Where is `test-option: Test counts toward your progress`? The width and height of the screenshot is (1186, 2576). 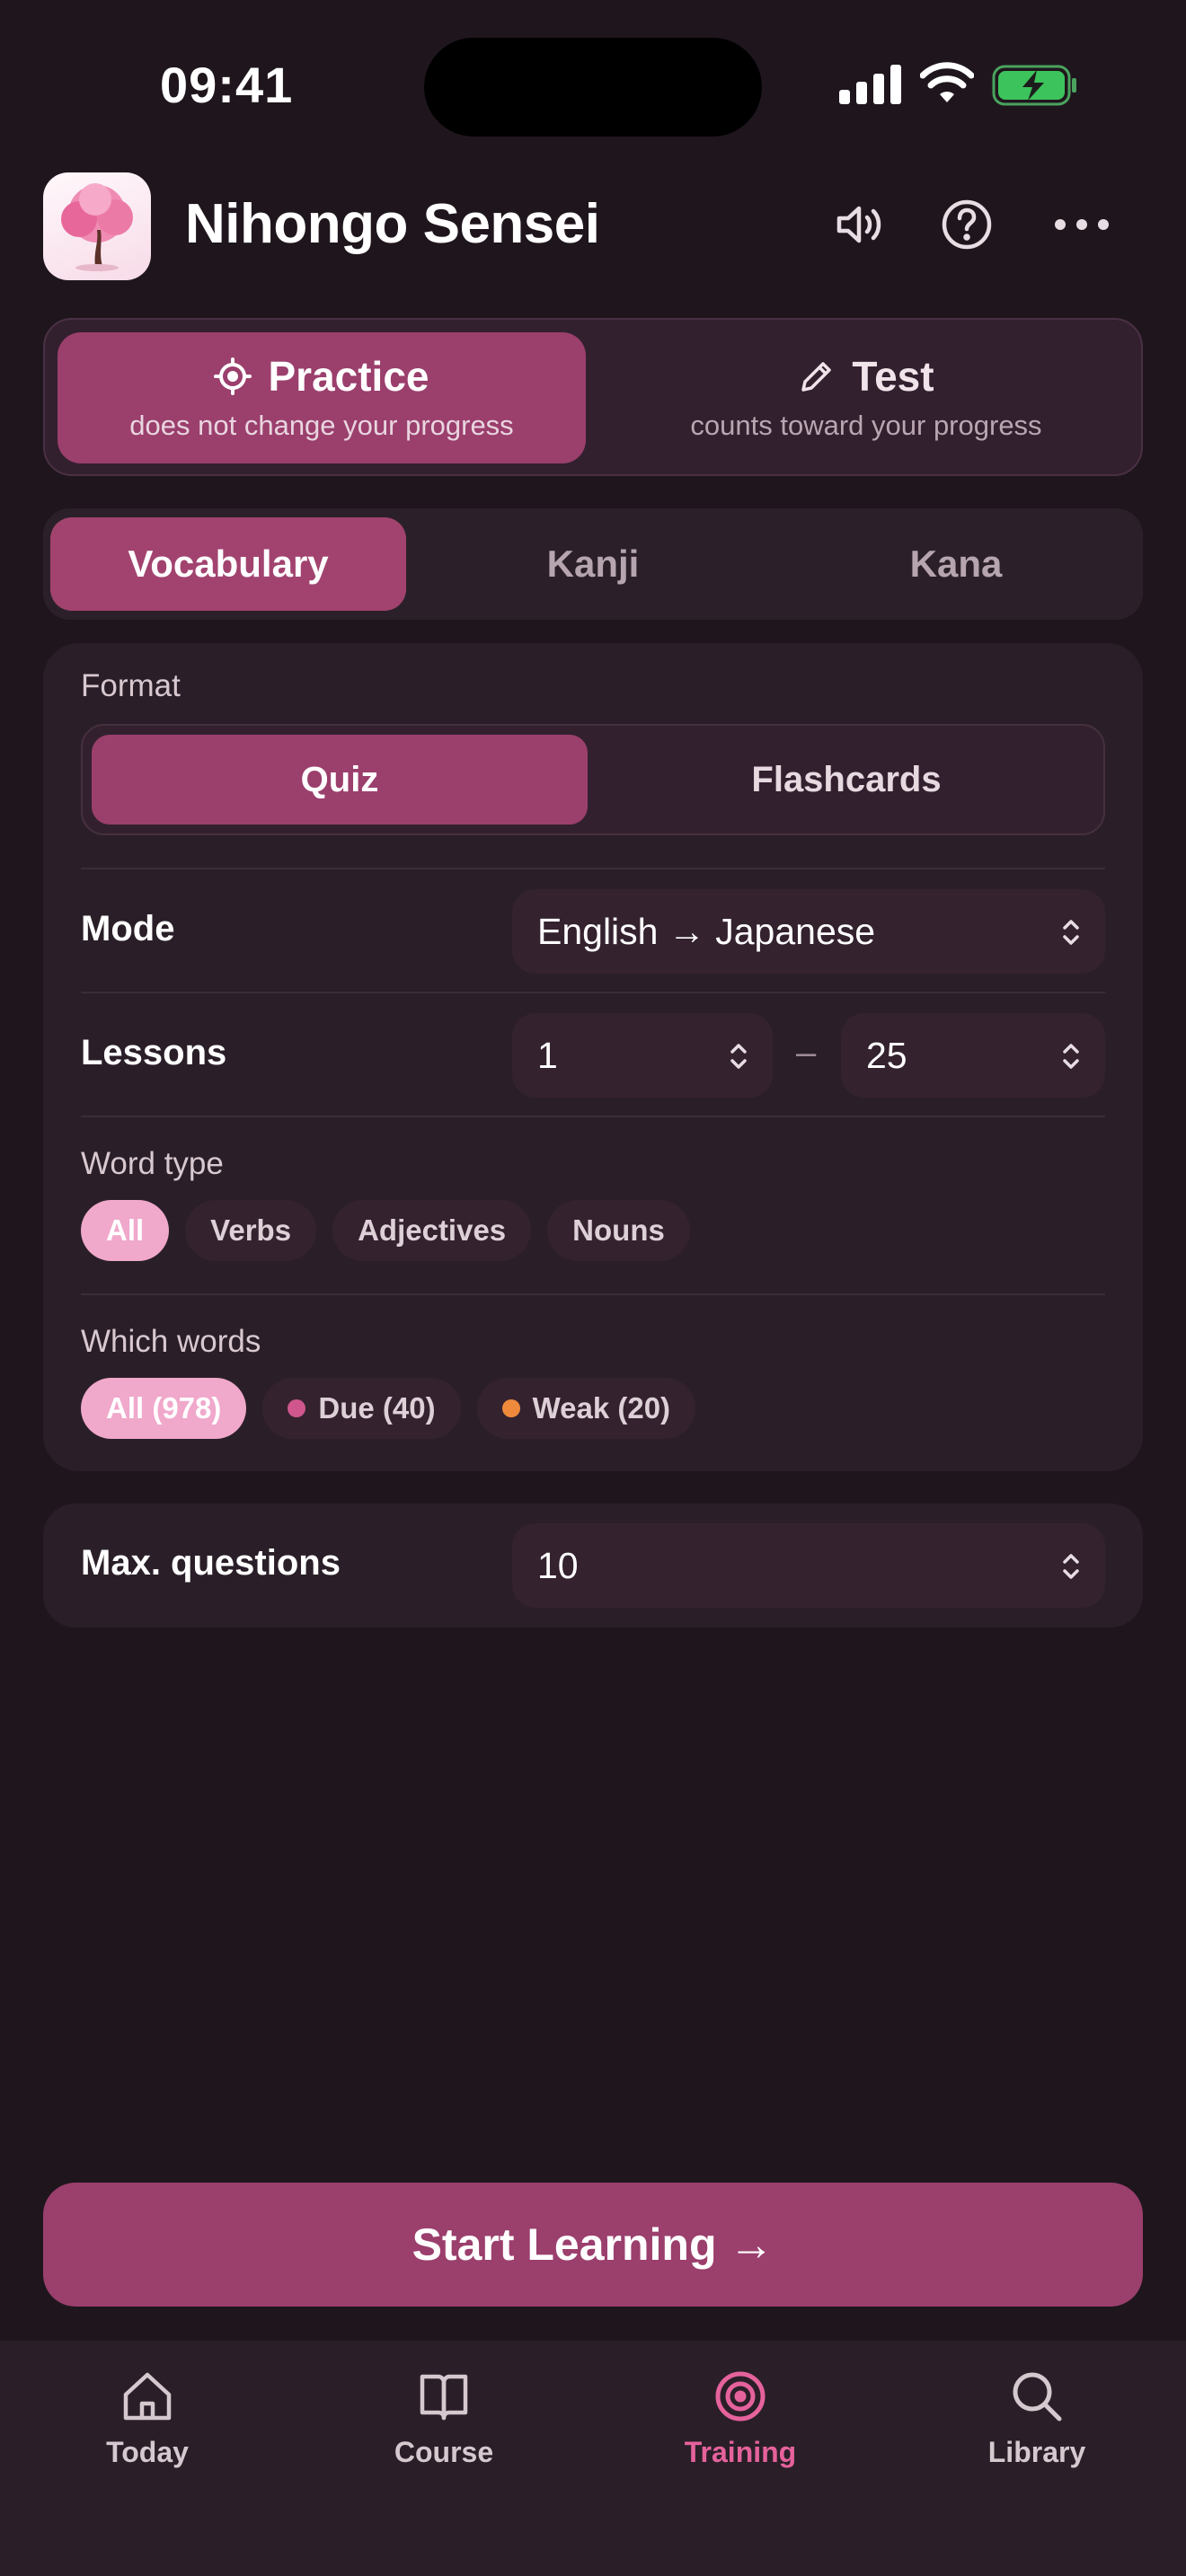
test-option: Test counts toward your progress is located at coordinates (866, 397).